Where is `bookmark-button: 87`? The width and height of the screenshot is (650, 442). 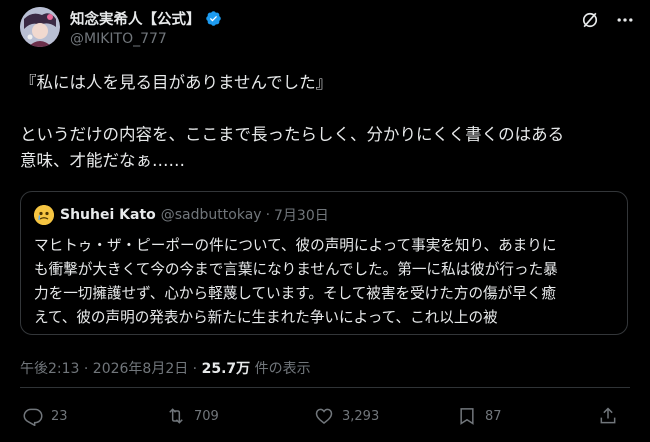 bookmark-button: 87 is located at coordinates (479, 416).